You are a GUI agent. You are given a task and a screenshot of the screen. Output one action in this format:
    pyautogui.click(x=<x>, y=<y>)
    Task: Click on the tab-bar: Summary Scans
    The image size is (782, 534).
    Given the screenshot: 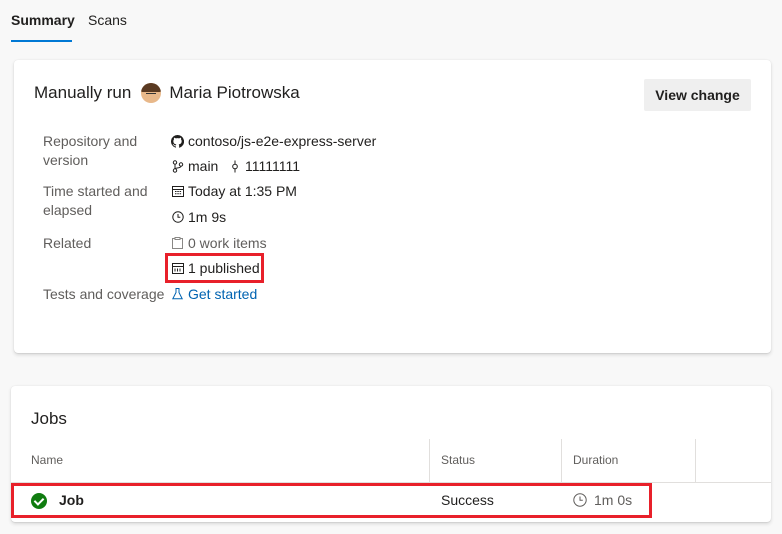 What is the action you would take?
    pyautogui.click(x=391, y=22)
    